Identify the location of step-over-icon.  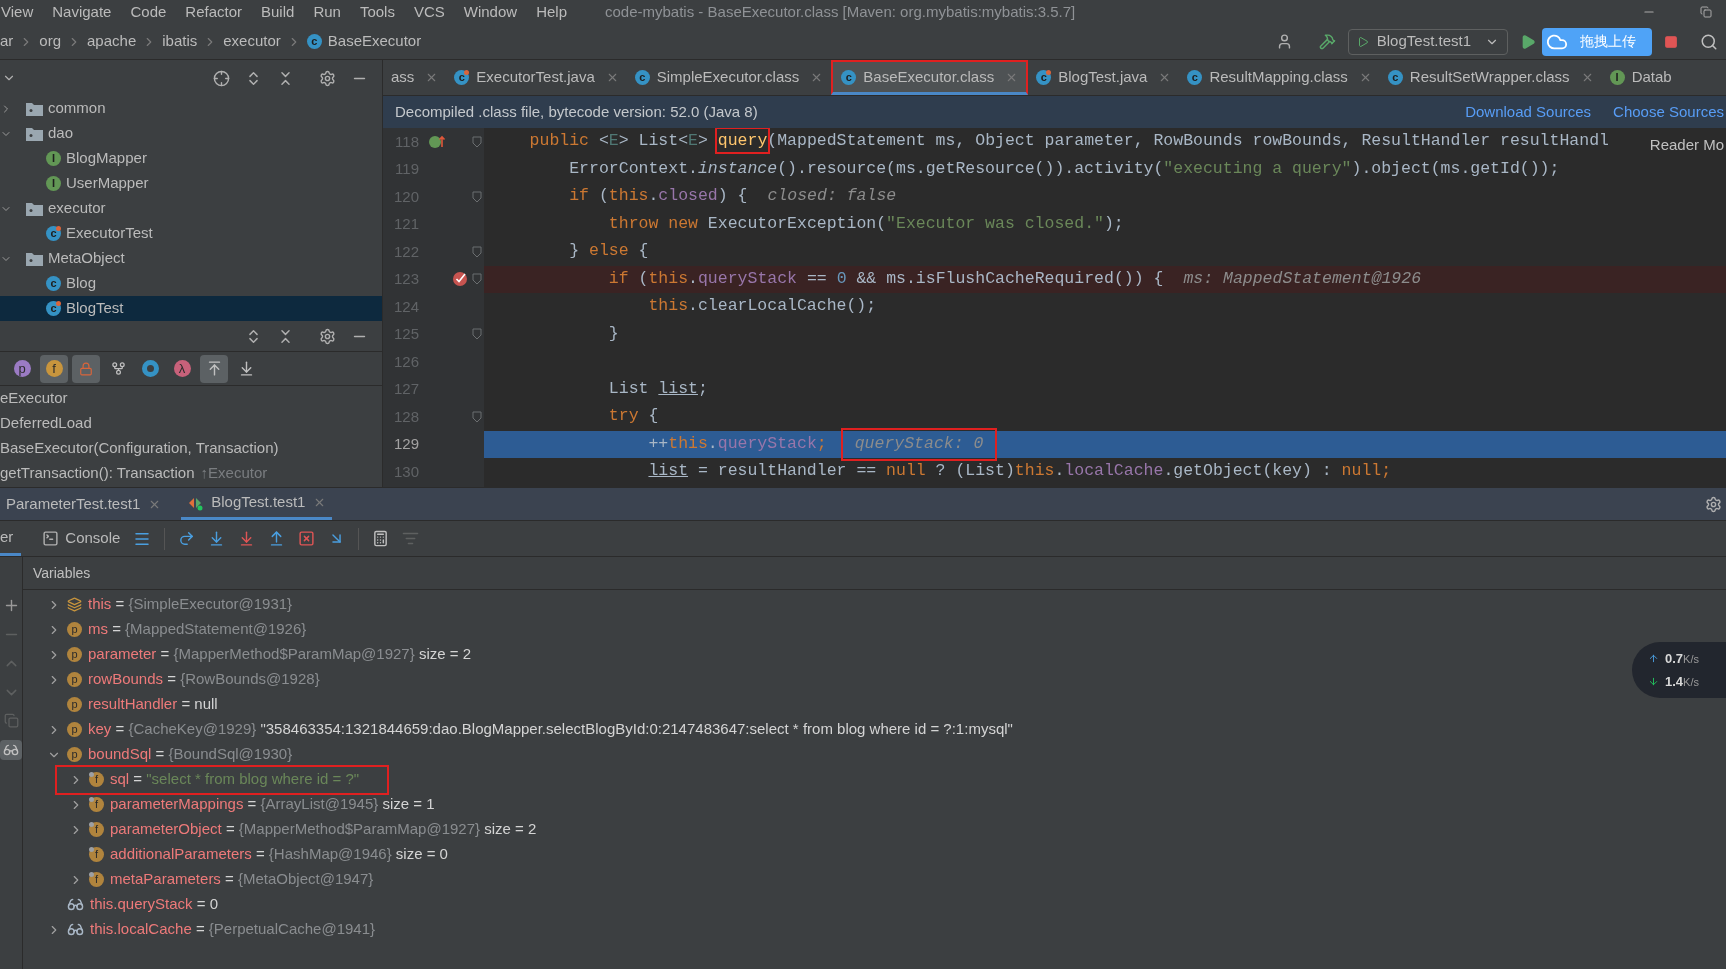
(187, 538).